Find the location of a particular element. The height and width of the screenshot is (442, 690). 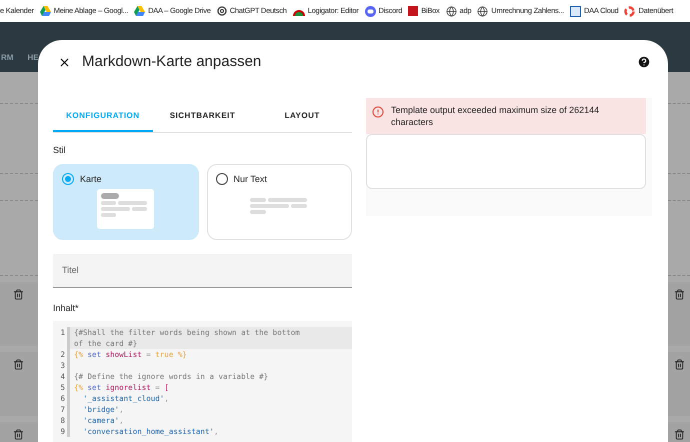

nav-label: HE is located at coordinates (32, 58).